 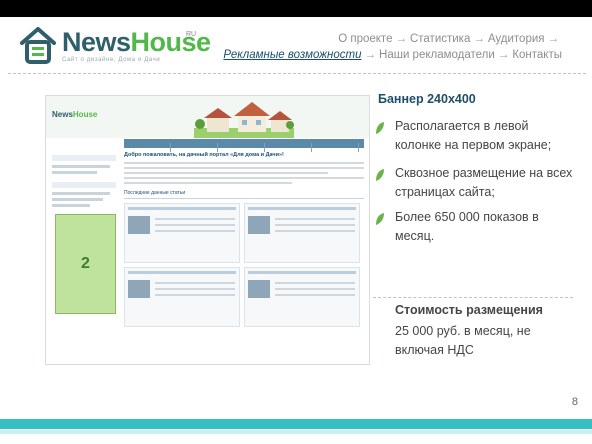 I want to click on newshouse-logo: NewsHouse RU Сайт о дизайне, Дома и Дачи, so click(x=114, y=47).